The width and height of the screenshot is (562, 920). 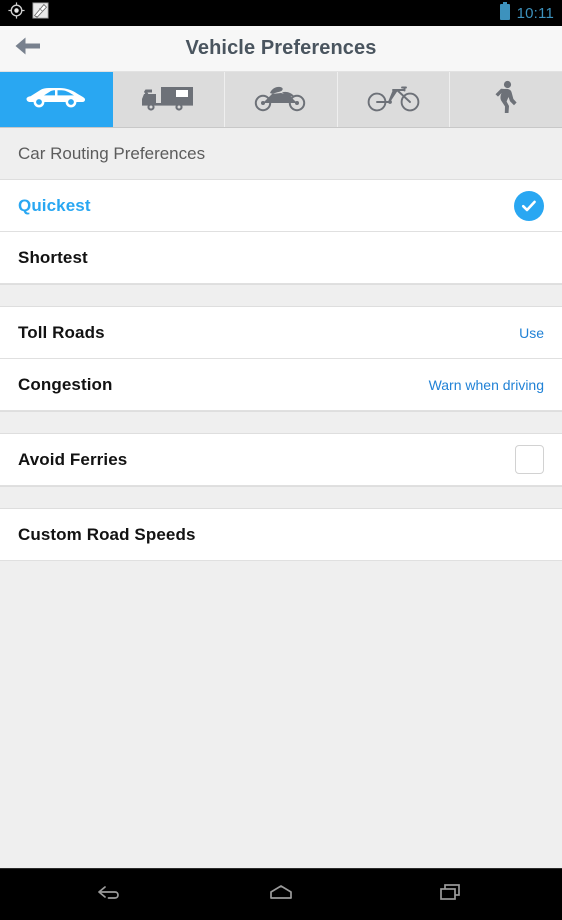 What do you see at coordinates (281, 154) in the screenshot?
I see `section-header-car-routing: Car Routing Preferences` at bounding box center [281, 154].